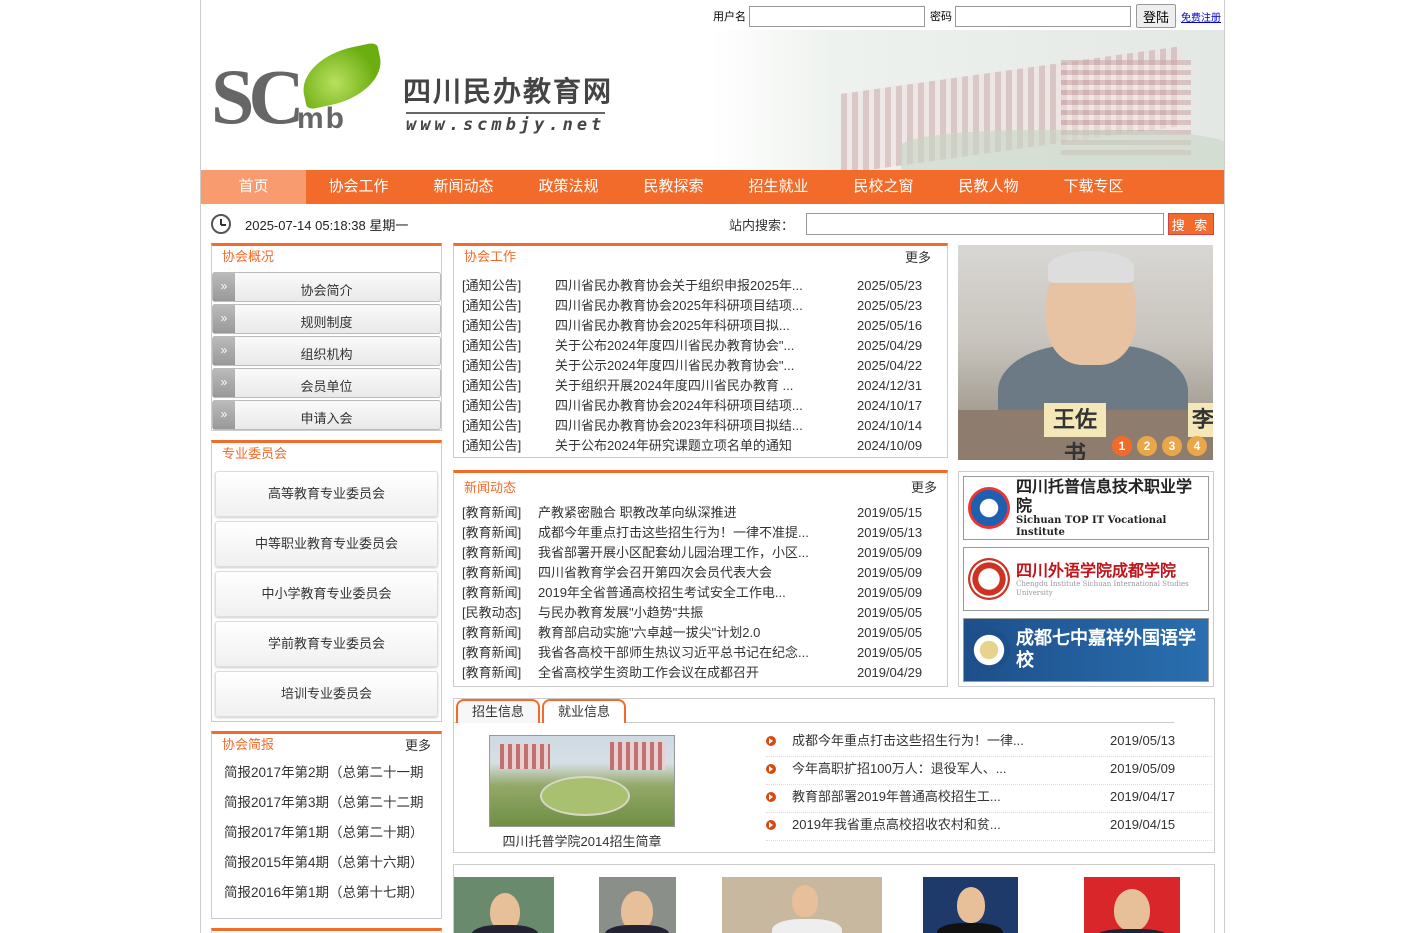 Image resolution: width=1424 pixels, height=933 pixels. What do you see at coordinates (985, 224) in the screenshot?
I see `search-input` at bounding box center [985, 224].